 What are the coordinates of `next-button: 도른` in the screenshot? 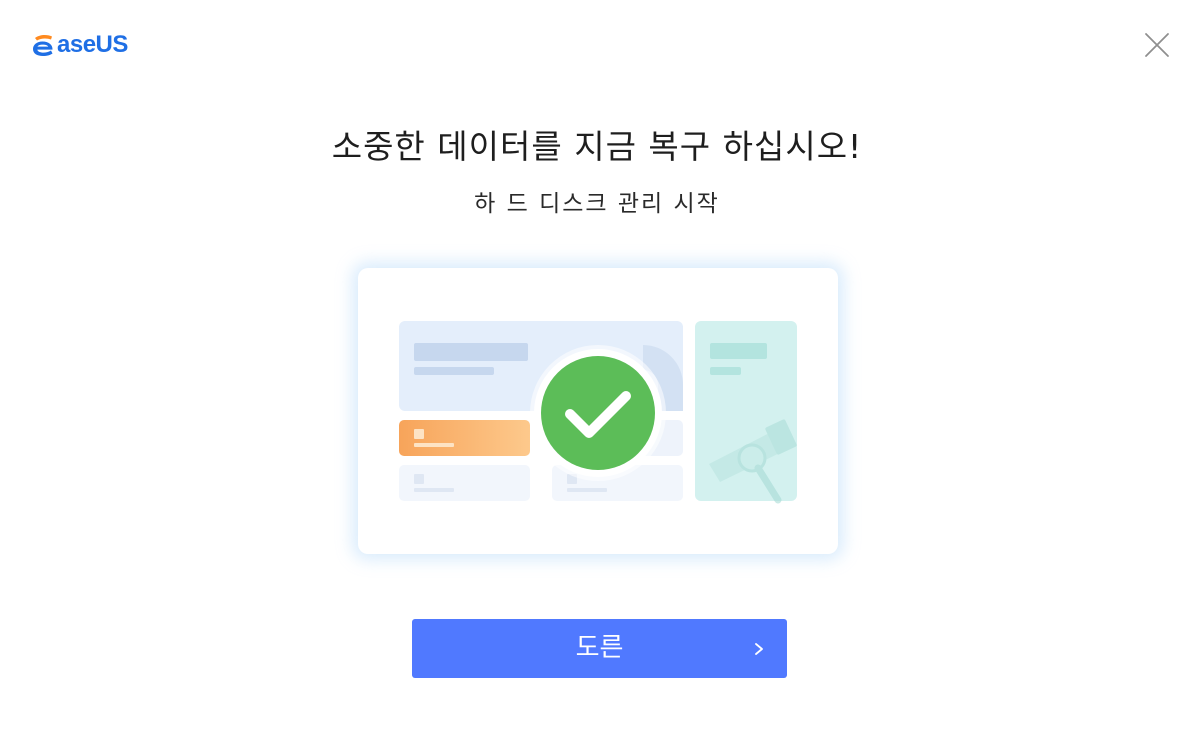 It's located at (599, 648).